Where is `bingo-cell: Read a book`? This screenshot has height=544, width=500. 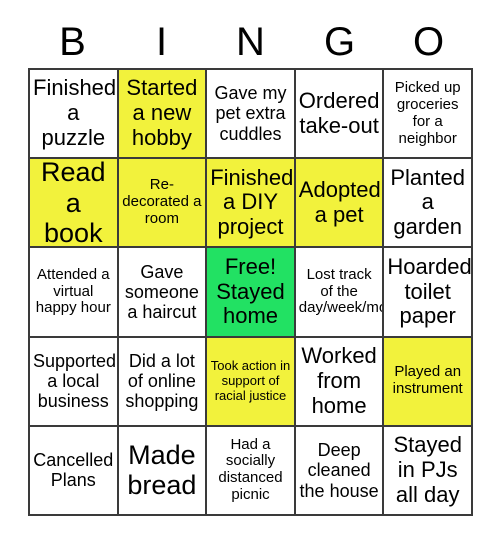 bingo-cell: Read a book is located at coordinates (74, 204).